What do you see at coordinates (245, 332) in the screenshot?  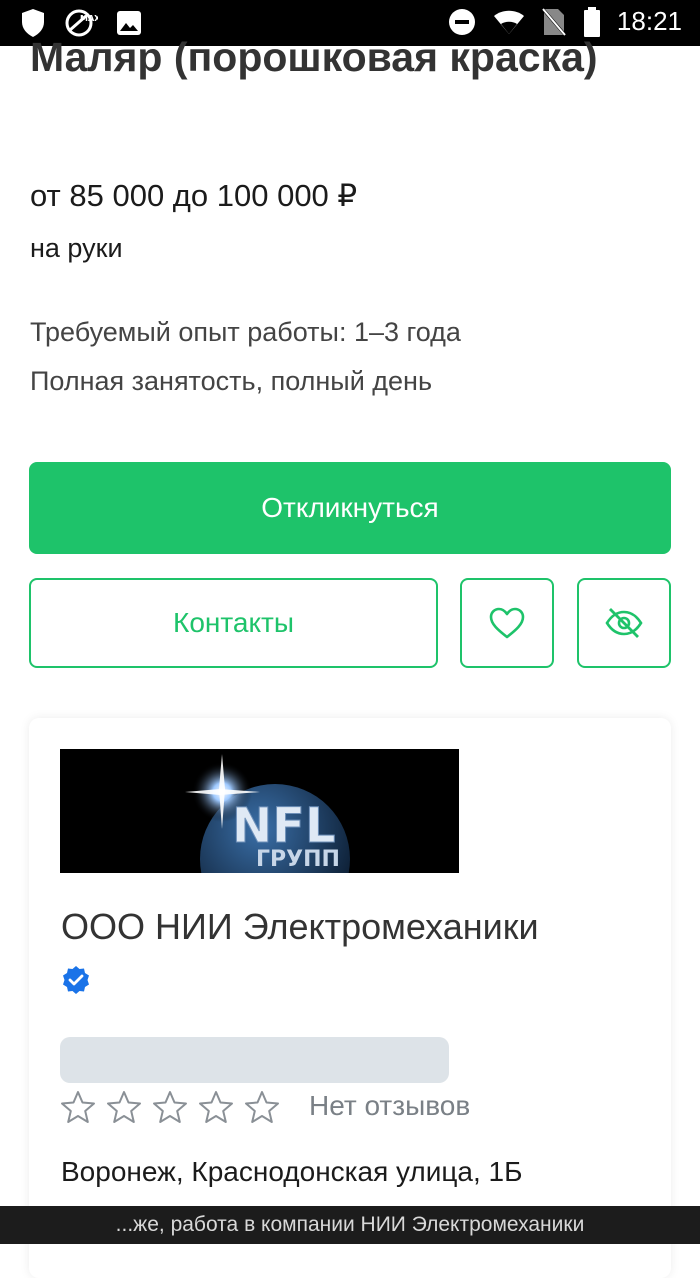 I see `required-experience: Требуемый опыт работы: 1–3 года` at bounding box center [245, 332].